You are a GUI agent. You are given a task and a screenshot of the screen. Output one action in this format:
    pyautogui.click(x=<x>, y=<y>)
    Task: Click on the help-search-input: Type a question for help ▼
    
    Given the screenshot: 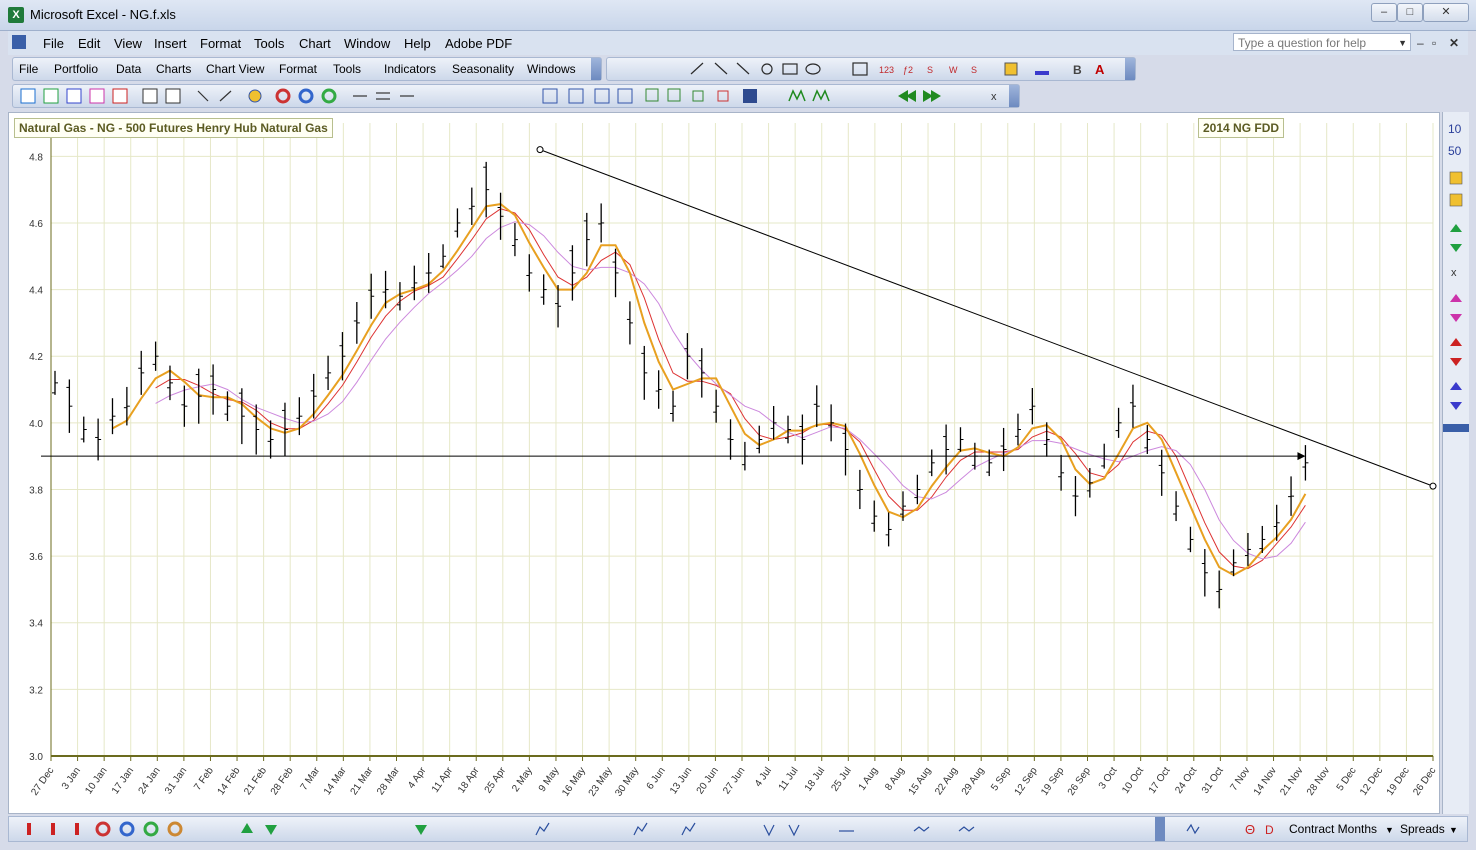 What is the action you would take?
    pyautogui.click(x=1322, y=42)
    